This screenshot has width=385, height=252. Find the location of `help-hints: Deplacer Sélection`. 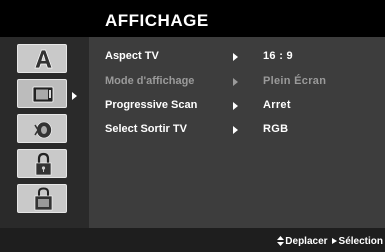

help-hints: Deplacer Sélection is located at coordinates (330, 241).